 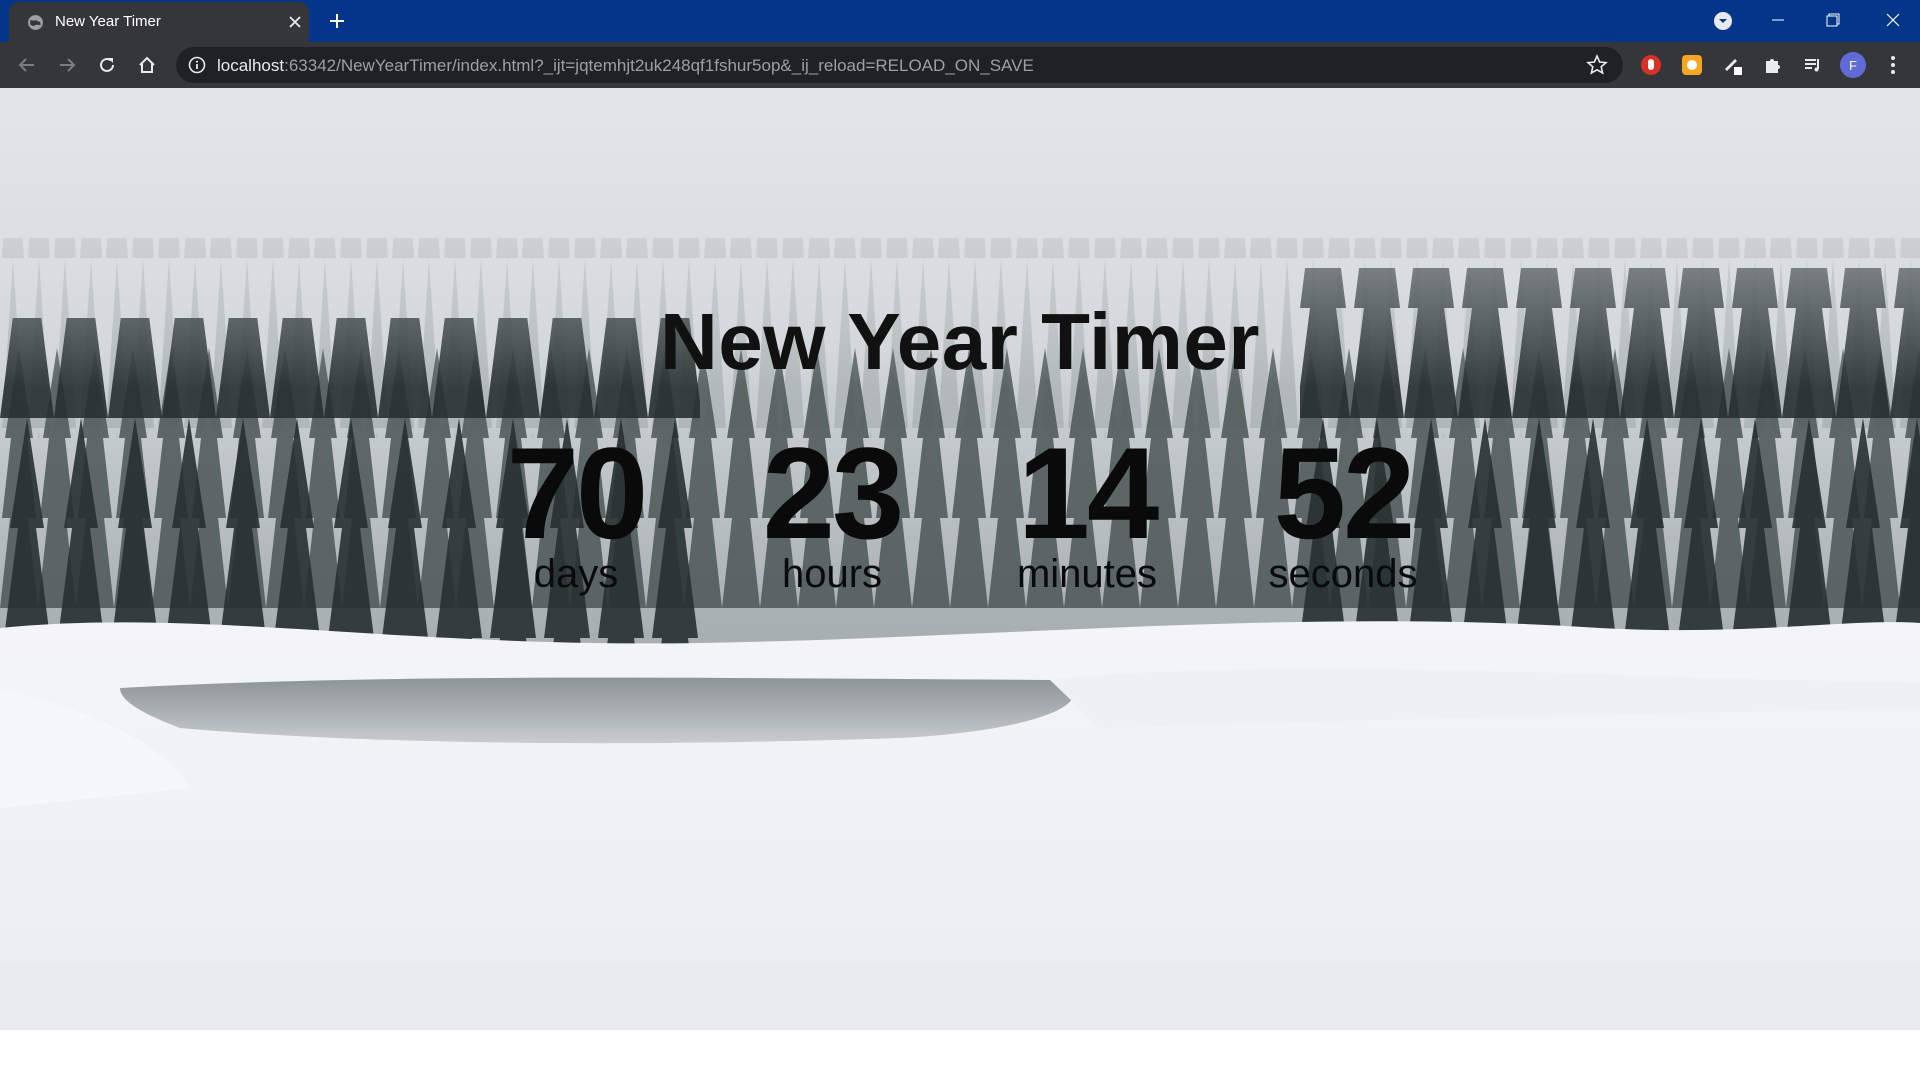 I want to click on browser-menu-icon, so click(x=1893, y=65).